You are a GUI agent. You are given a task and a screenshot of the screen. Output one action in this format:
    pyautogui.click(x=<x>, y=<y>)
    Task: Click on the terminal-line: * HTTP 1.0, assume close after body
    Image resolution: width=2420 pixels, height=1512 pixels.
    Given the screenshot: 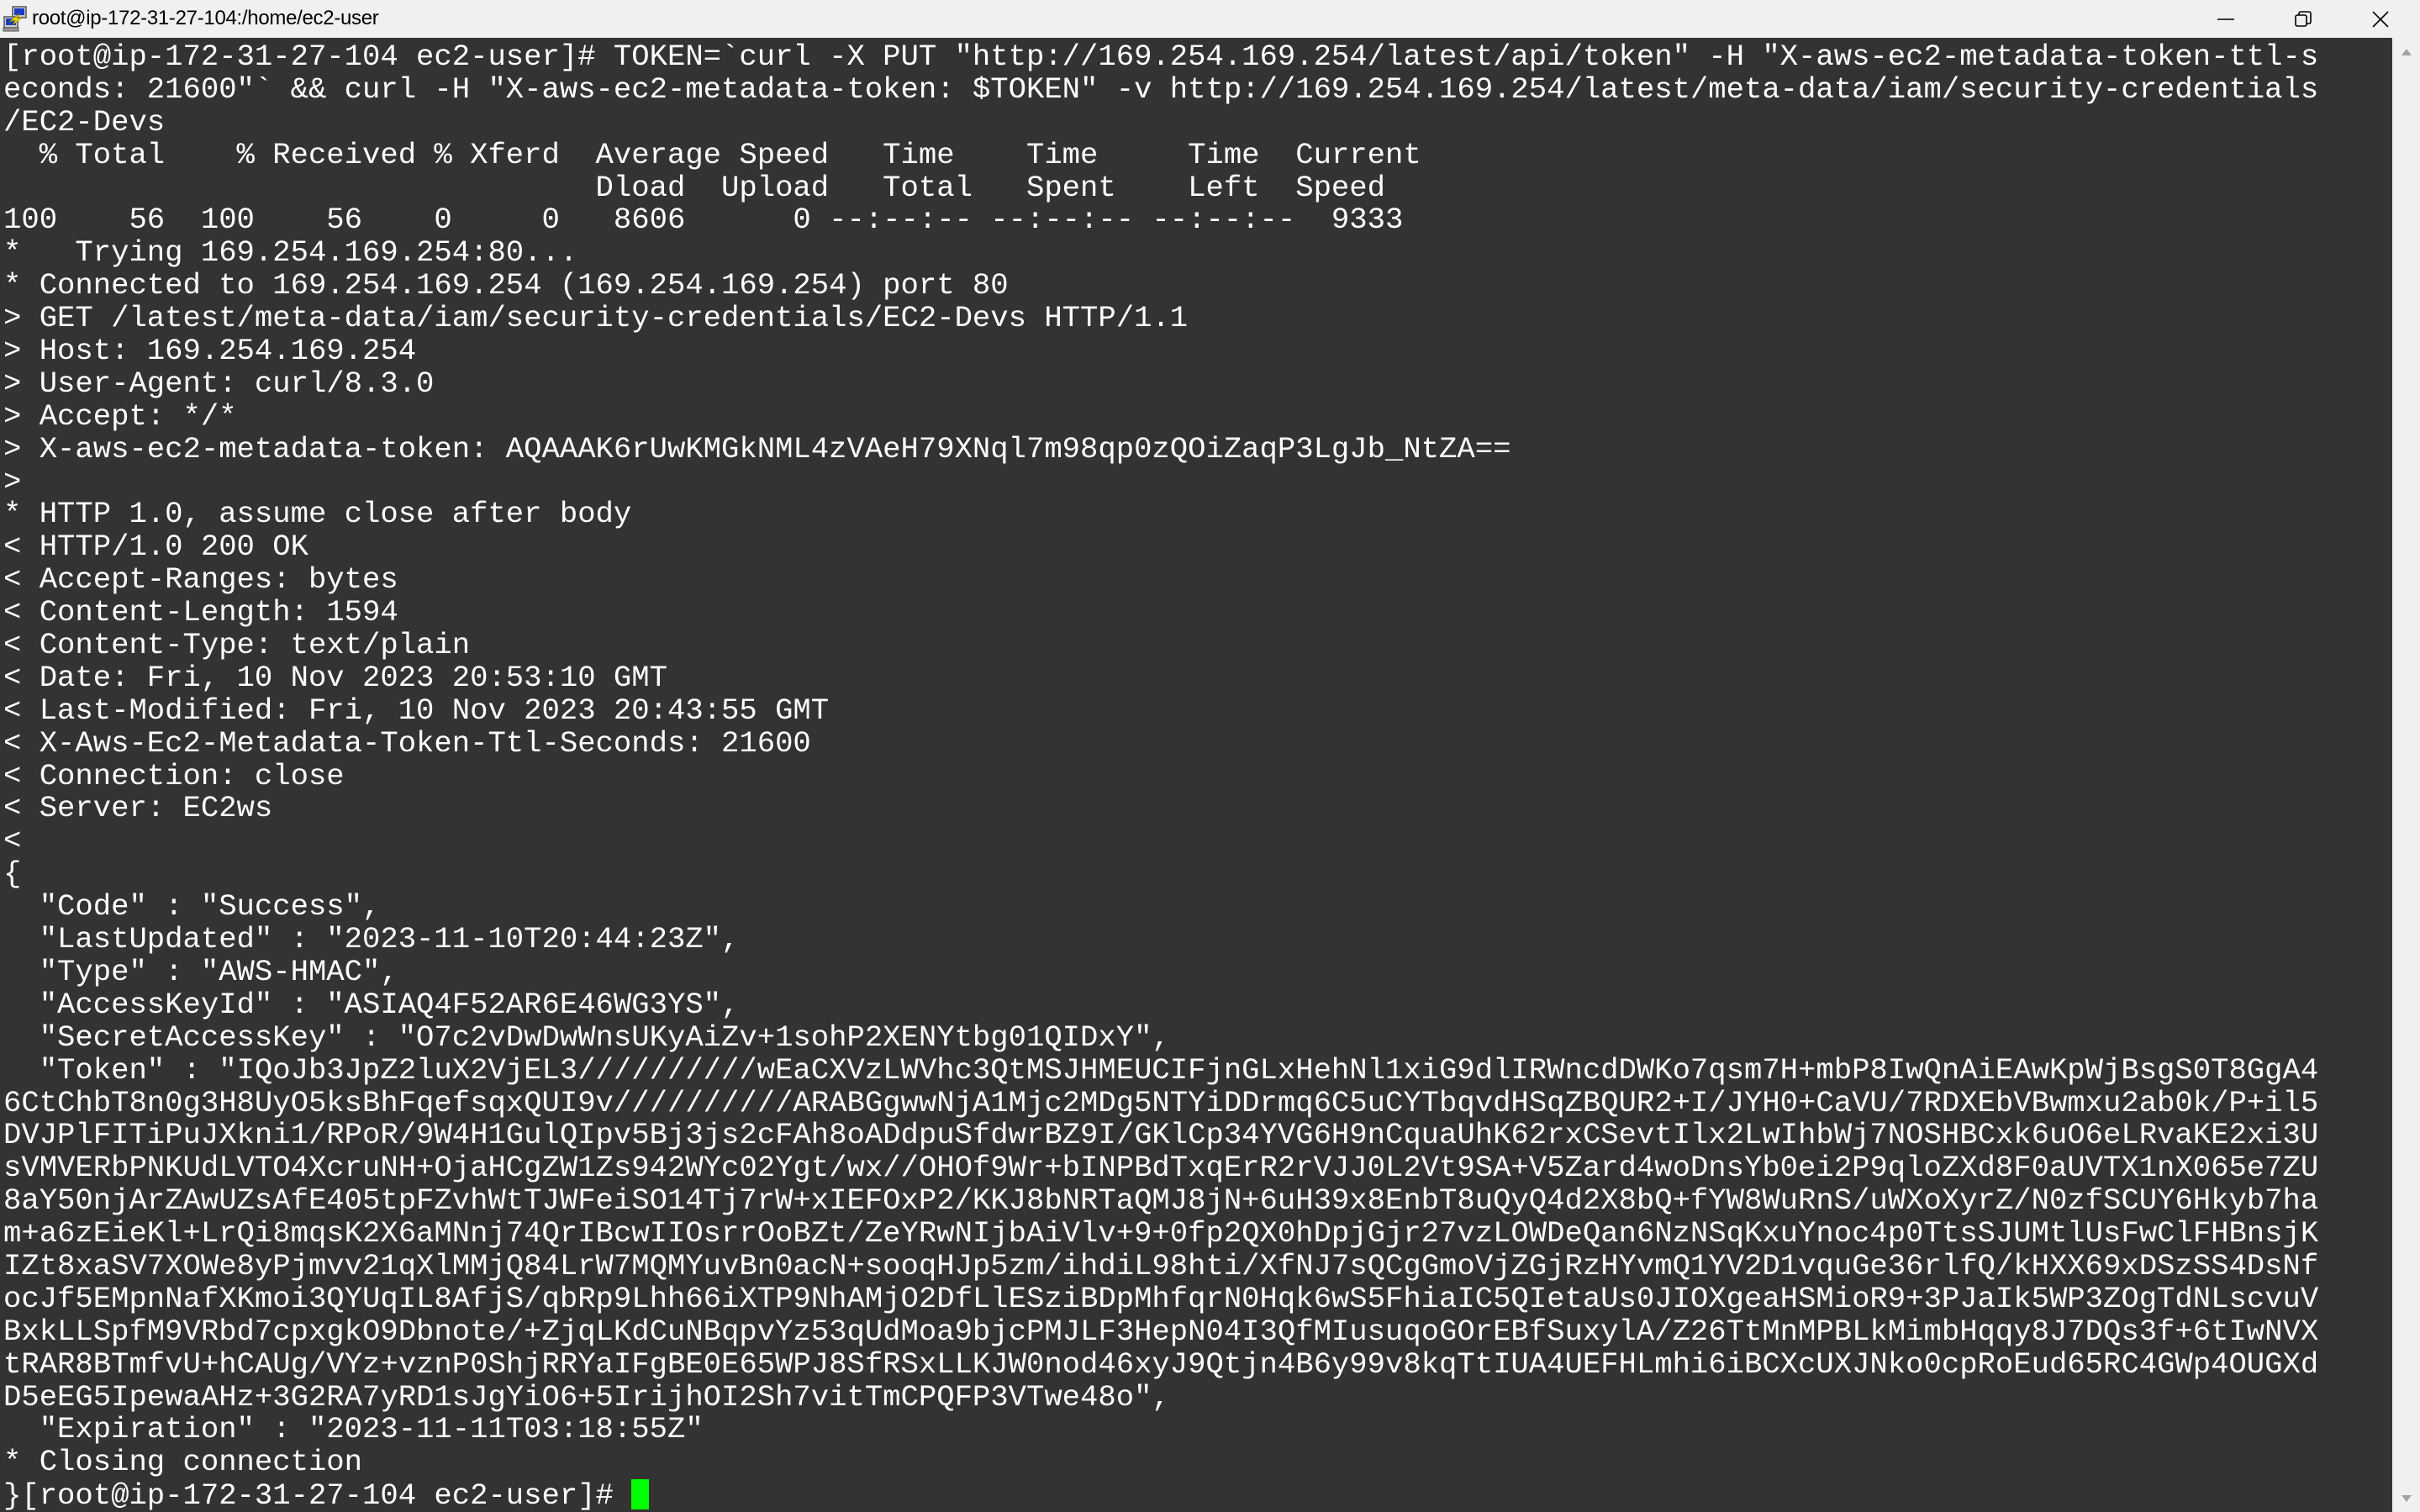 What is the action you would take?
    pyautogui.click(x=317, y=515)
    